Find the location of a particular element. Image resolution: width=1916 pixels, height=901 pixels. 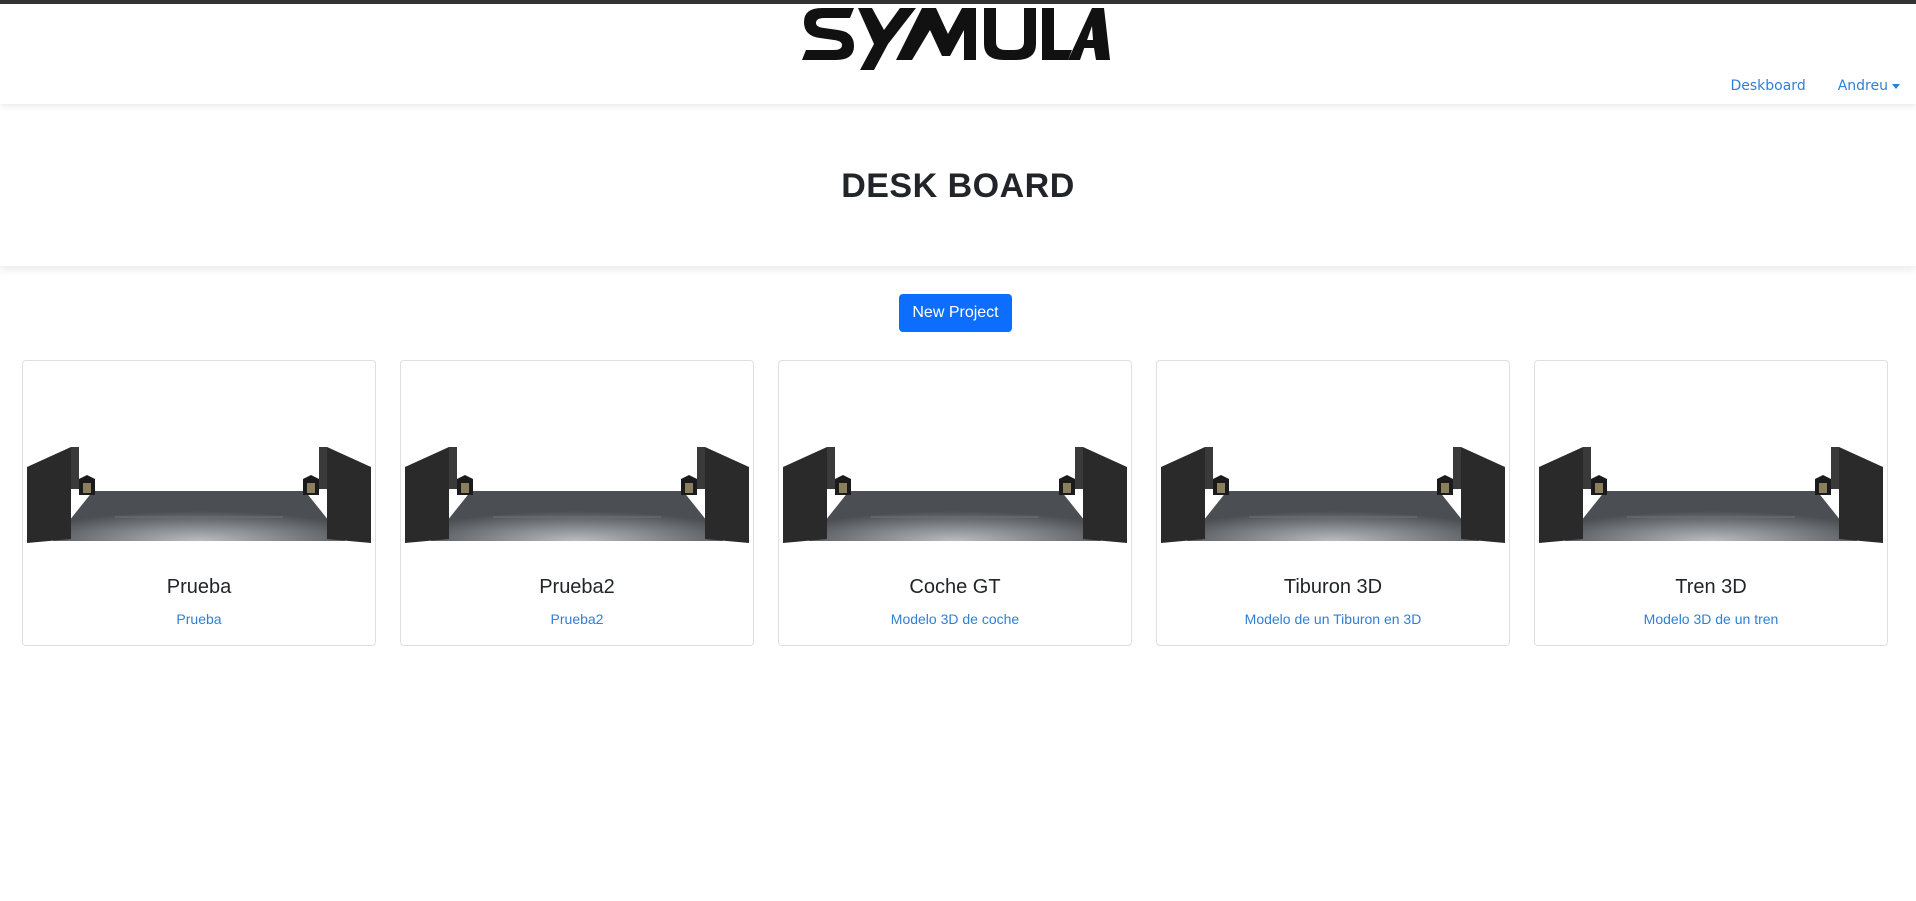

nav-deskboard-link: Deskboard is located at coordinates (1767, 86).